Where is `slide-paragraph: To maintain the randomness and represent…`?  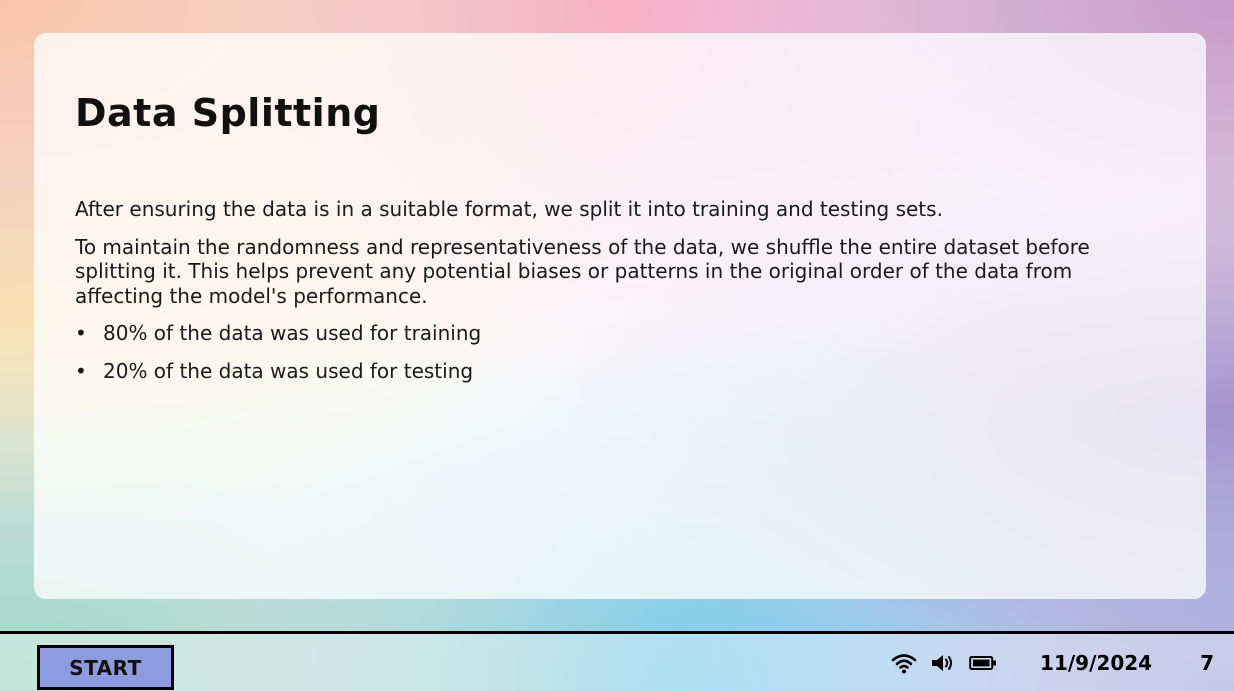
slide-paragraph: To maintain the randomness and represent… is located at coordinates (582, 271).